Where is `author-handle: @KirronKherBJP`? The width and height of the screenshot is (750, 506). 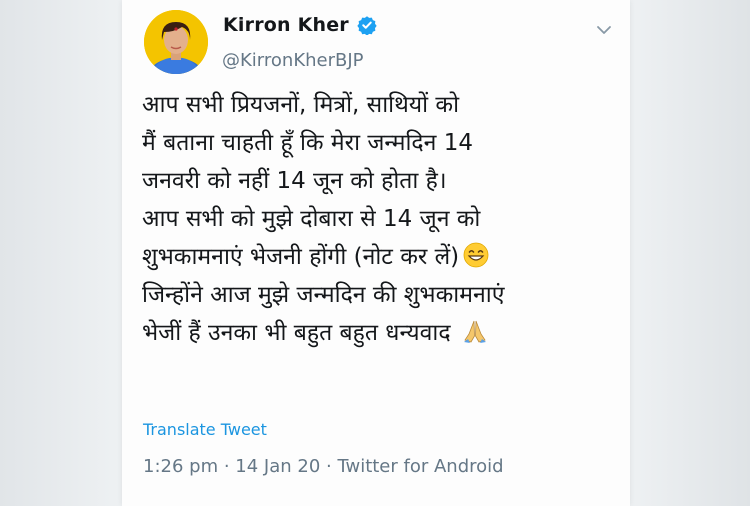 author-handle: @KirronKherBJP is located at coordinates (293, 60).